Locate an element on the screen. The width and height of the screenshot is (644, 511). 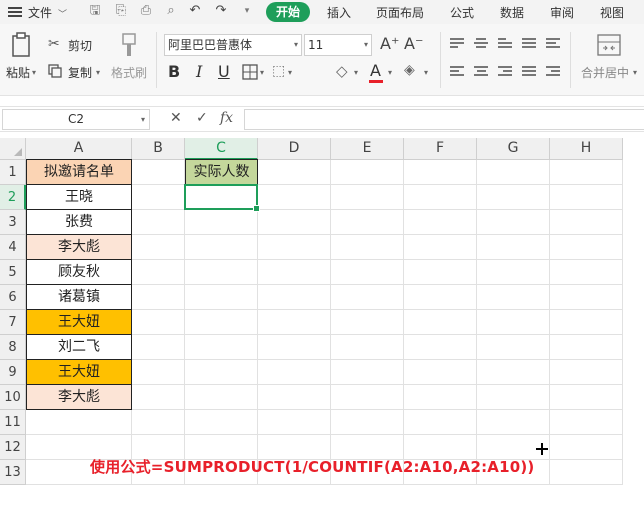
menu-icon is located at coordinates (15, 12).